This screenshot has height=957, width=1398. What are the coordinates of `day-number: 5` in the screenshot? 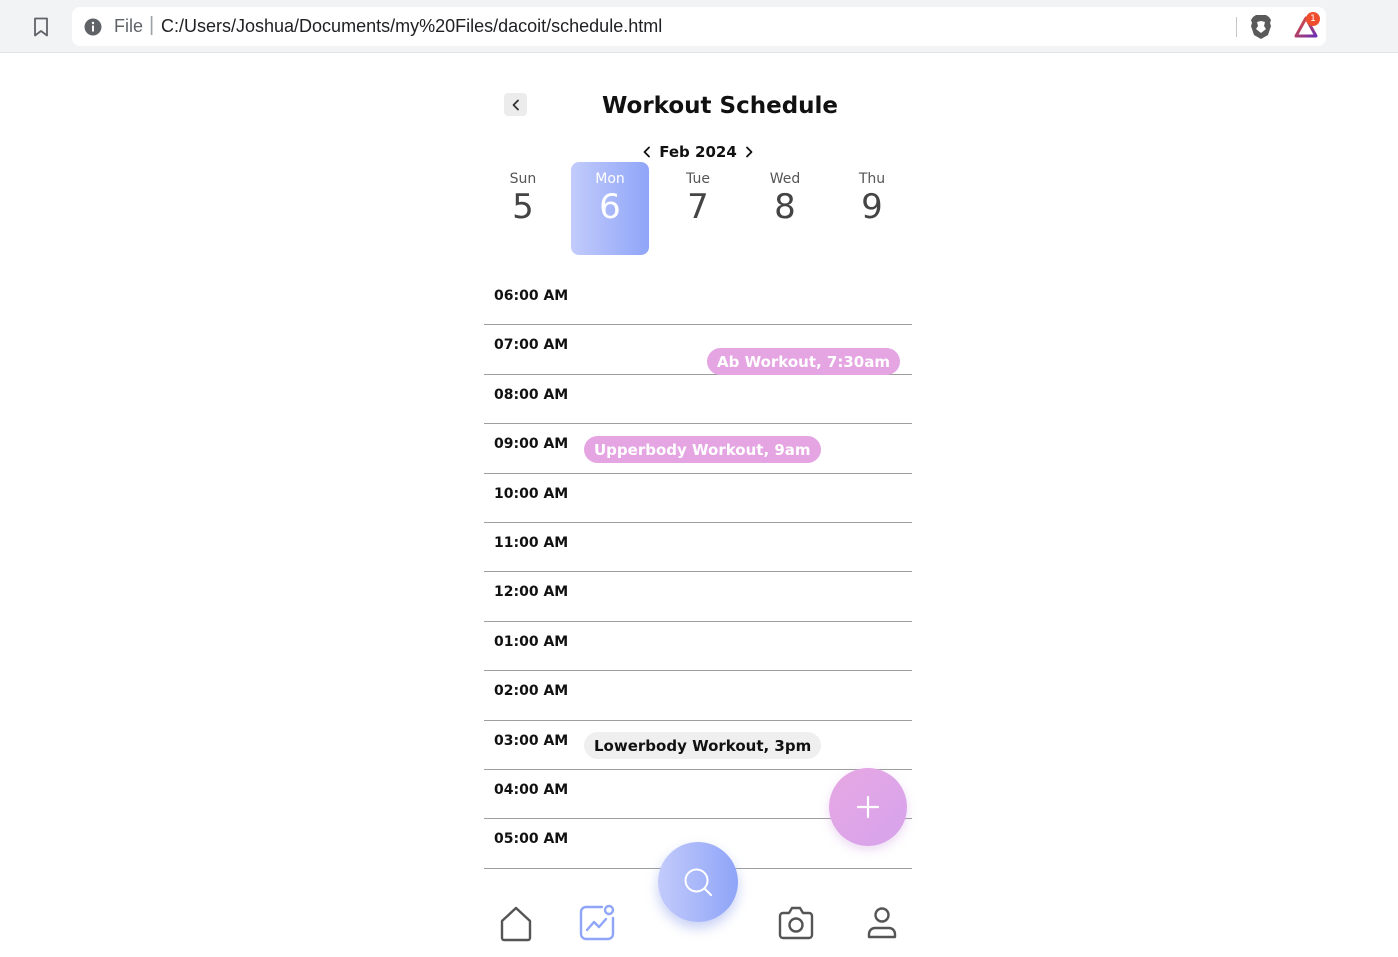 It's located at (523, 207).